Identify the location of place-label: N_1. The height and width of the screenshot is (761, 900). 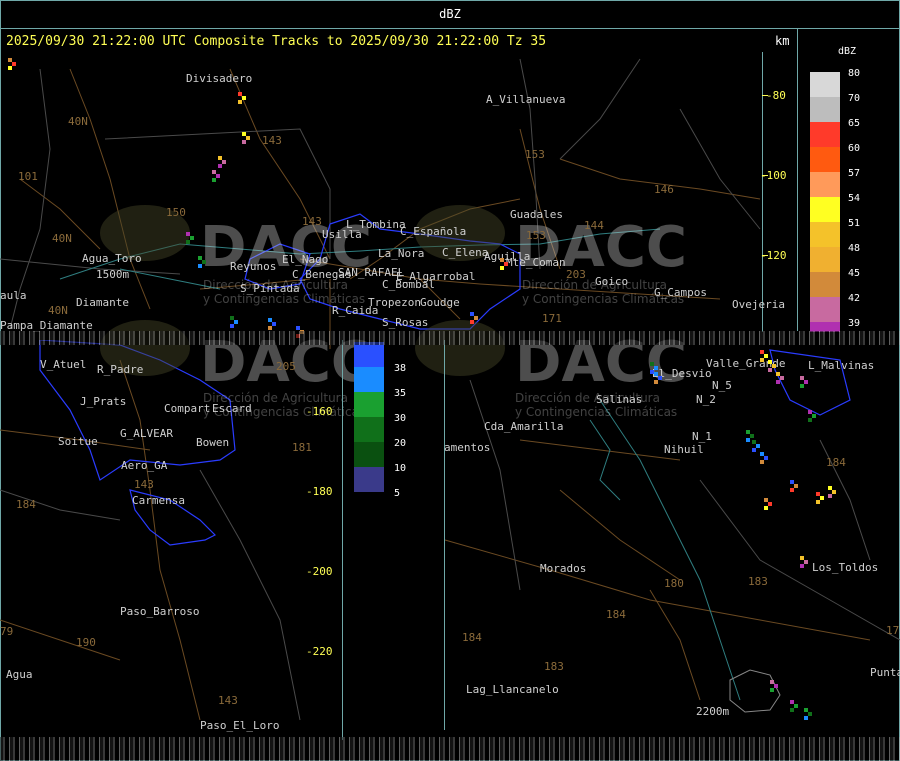
(702, 436).